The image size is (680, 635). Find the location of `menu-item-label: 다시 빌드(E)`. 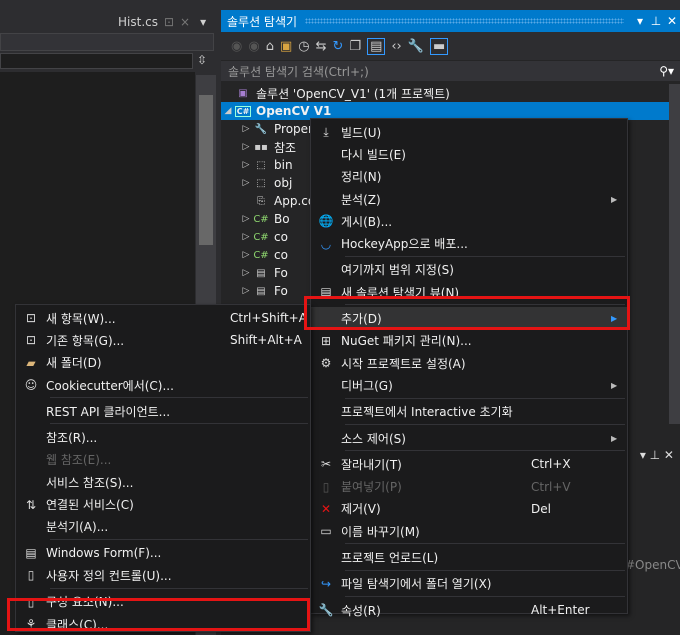

menu-item-label: 다시 빌드(E) is located at coordinates (373, 154).